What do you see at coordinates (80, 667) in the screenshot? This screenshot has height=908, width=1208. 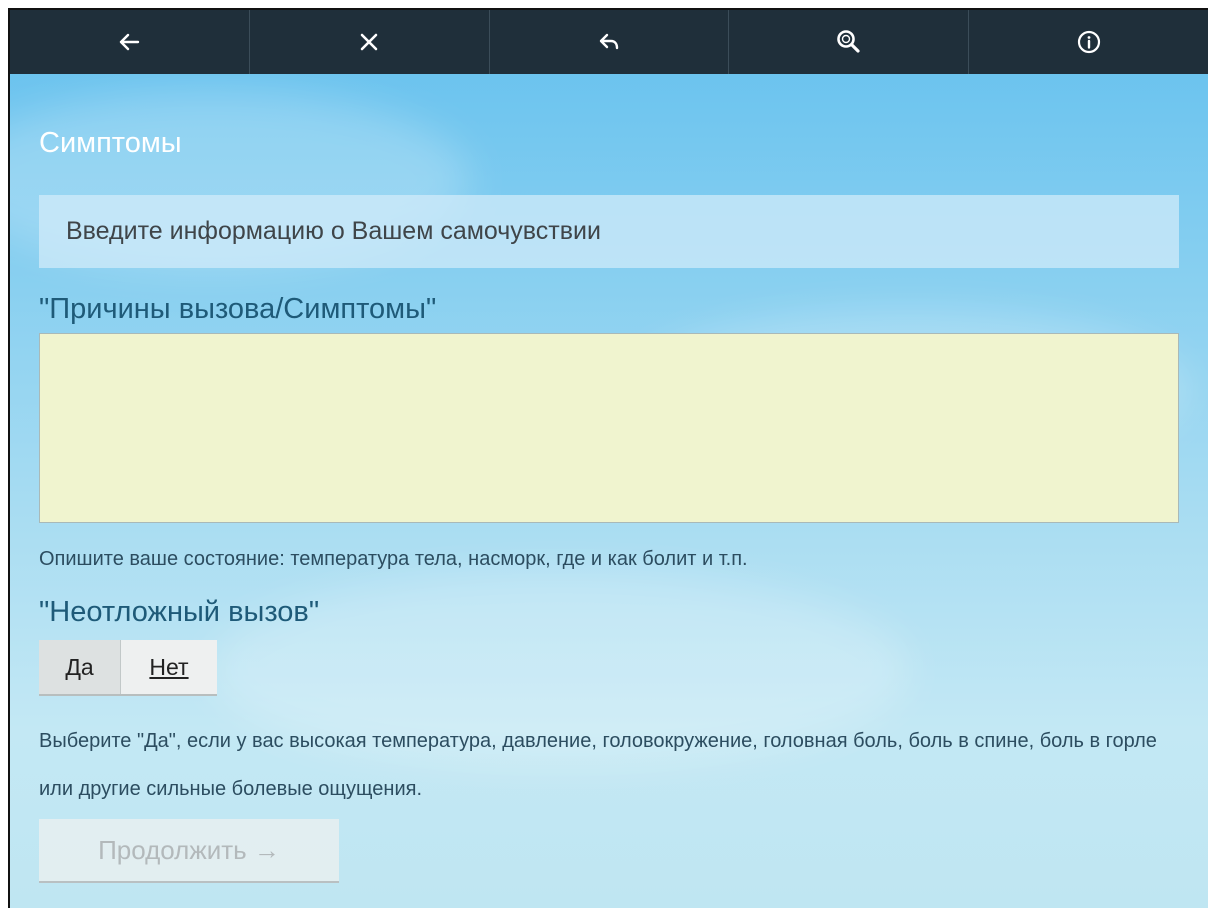 I see `urgent-yes-button: Да` at bounding box center [80, 667].